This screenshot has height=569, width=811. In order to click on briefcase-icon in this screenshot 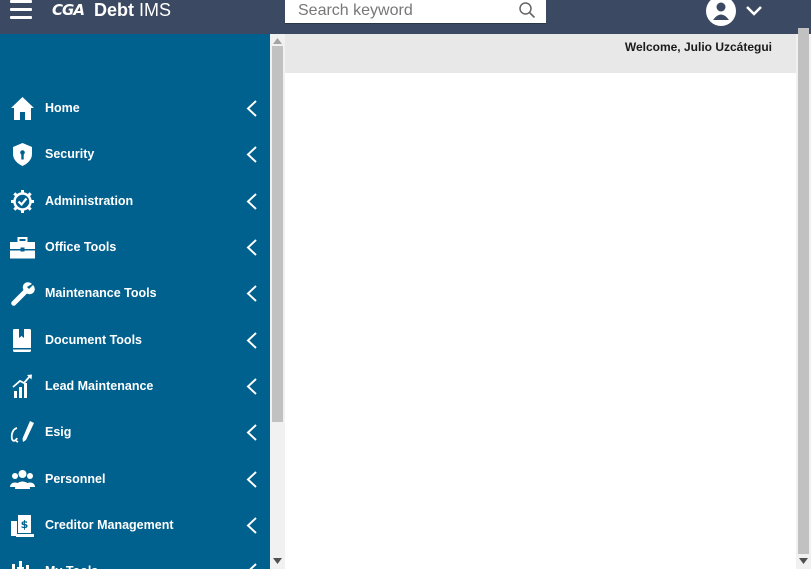, I will do `click(22, 248)`.